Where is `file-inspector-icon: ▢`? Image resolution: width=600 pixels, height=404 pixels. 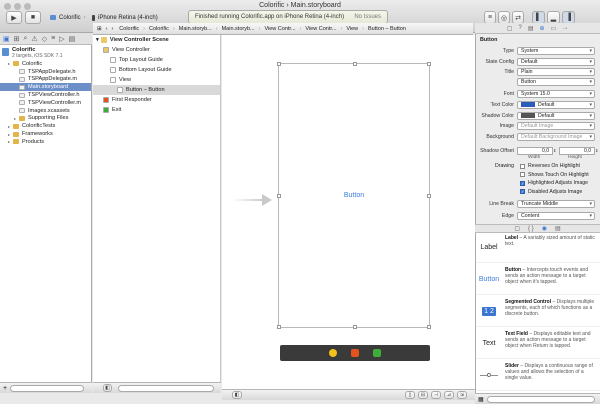 file-inspector-icon: ▢ is located at coordinates (510, 28).